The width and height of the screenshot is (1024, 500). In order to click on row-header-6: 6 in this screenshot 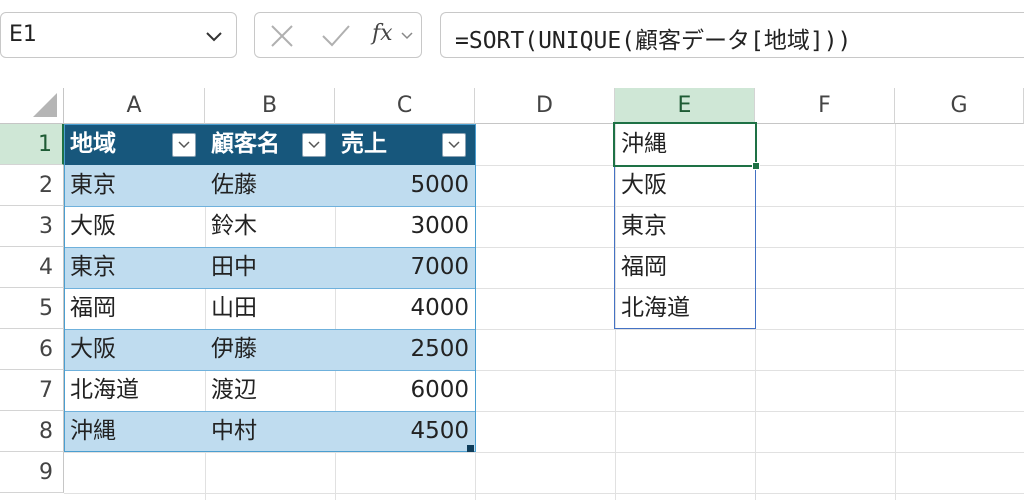, I will do `click(32, 349)`.